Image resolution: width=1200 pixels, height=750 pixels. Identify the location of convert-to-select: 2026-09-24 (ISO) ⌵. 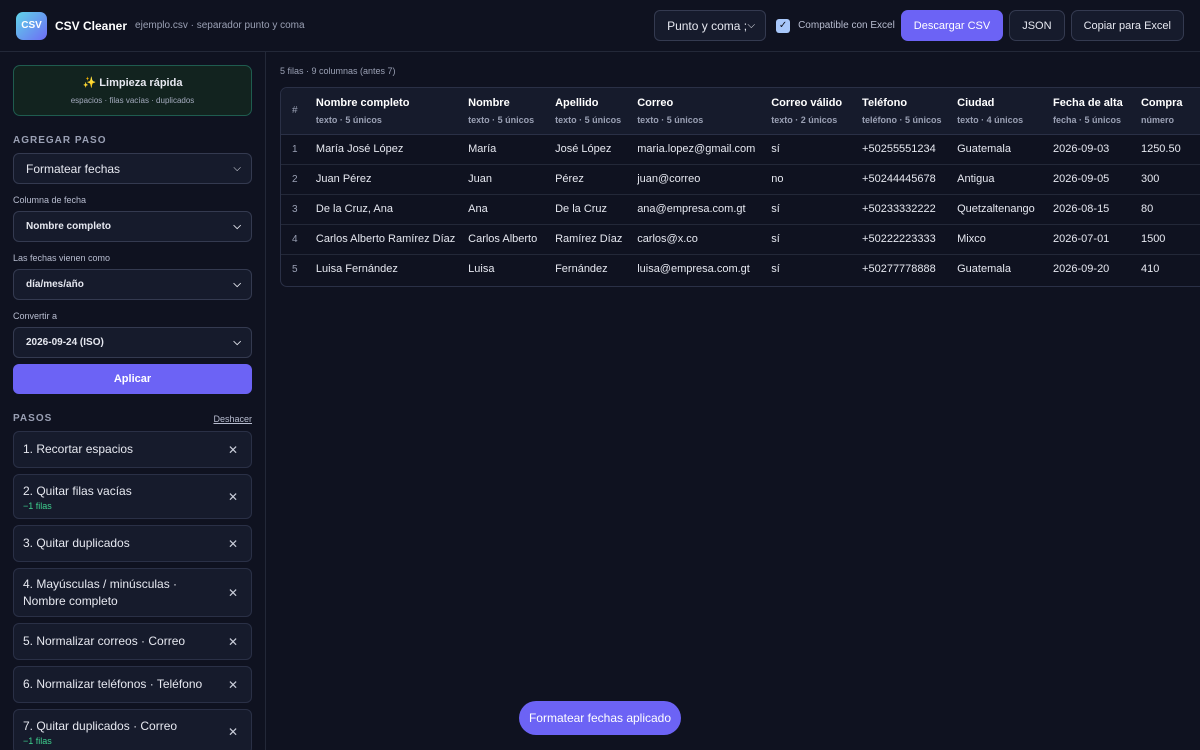
(132, 342).